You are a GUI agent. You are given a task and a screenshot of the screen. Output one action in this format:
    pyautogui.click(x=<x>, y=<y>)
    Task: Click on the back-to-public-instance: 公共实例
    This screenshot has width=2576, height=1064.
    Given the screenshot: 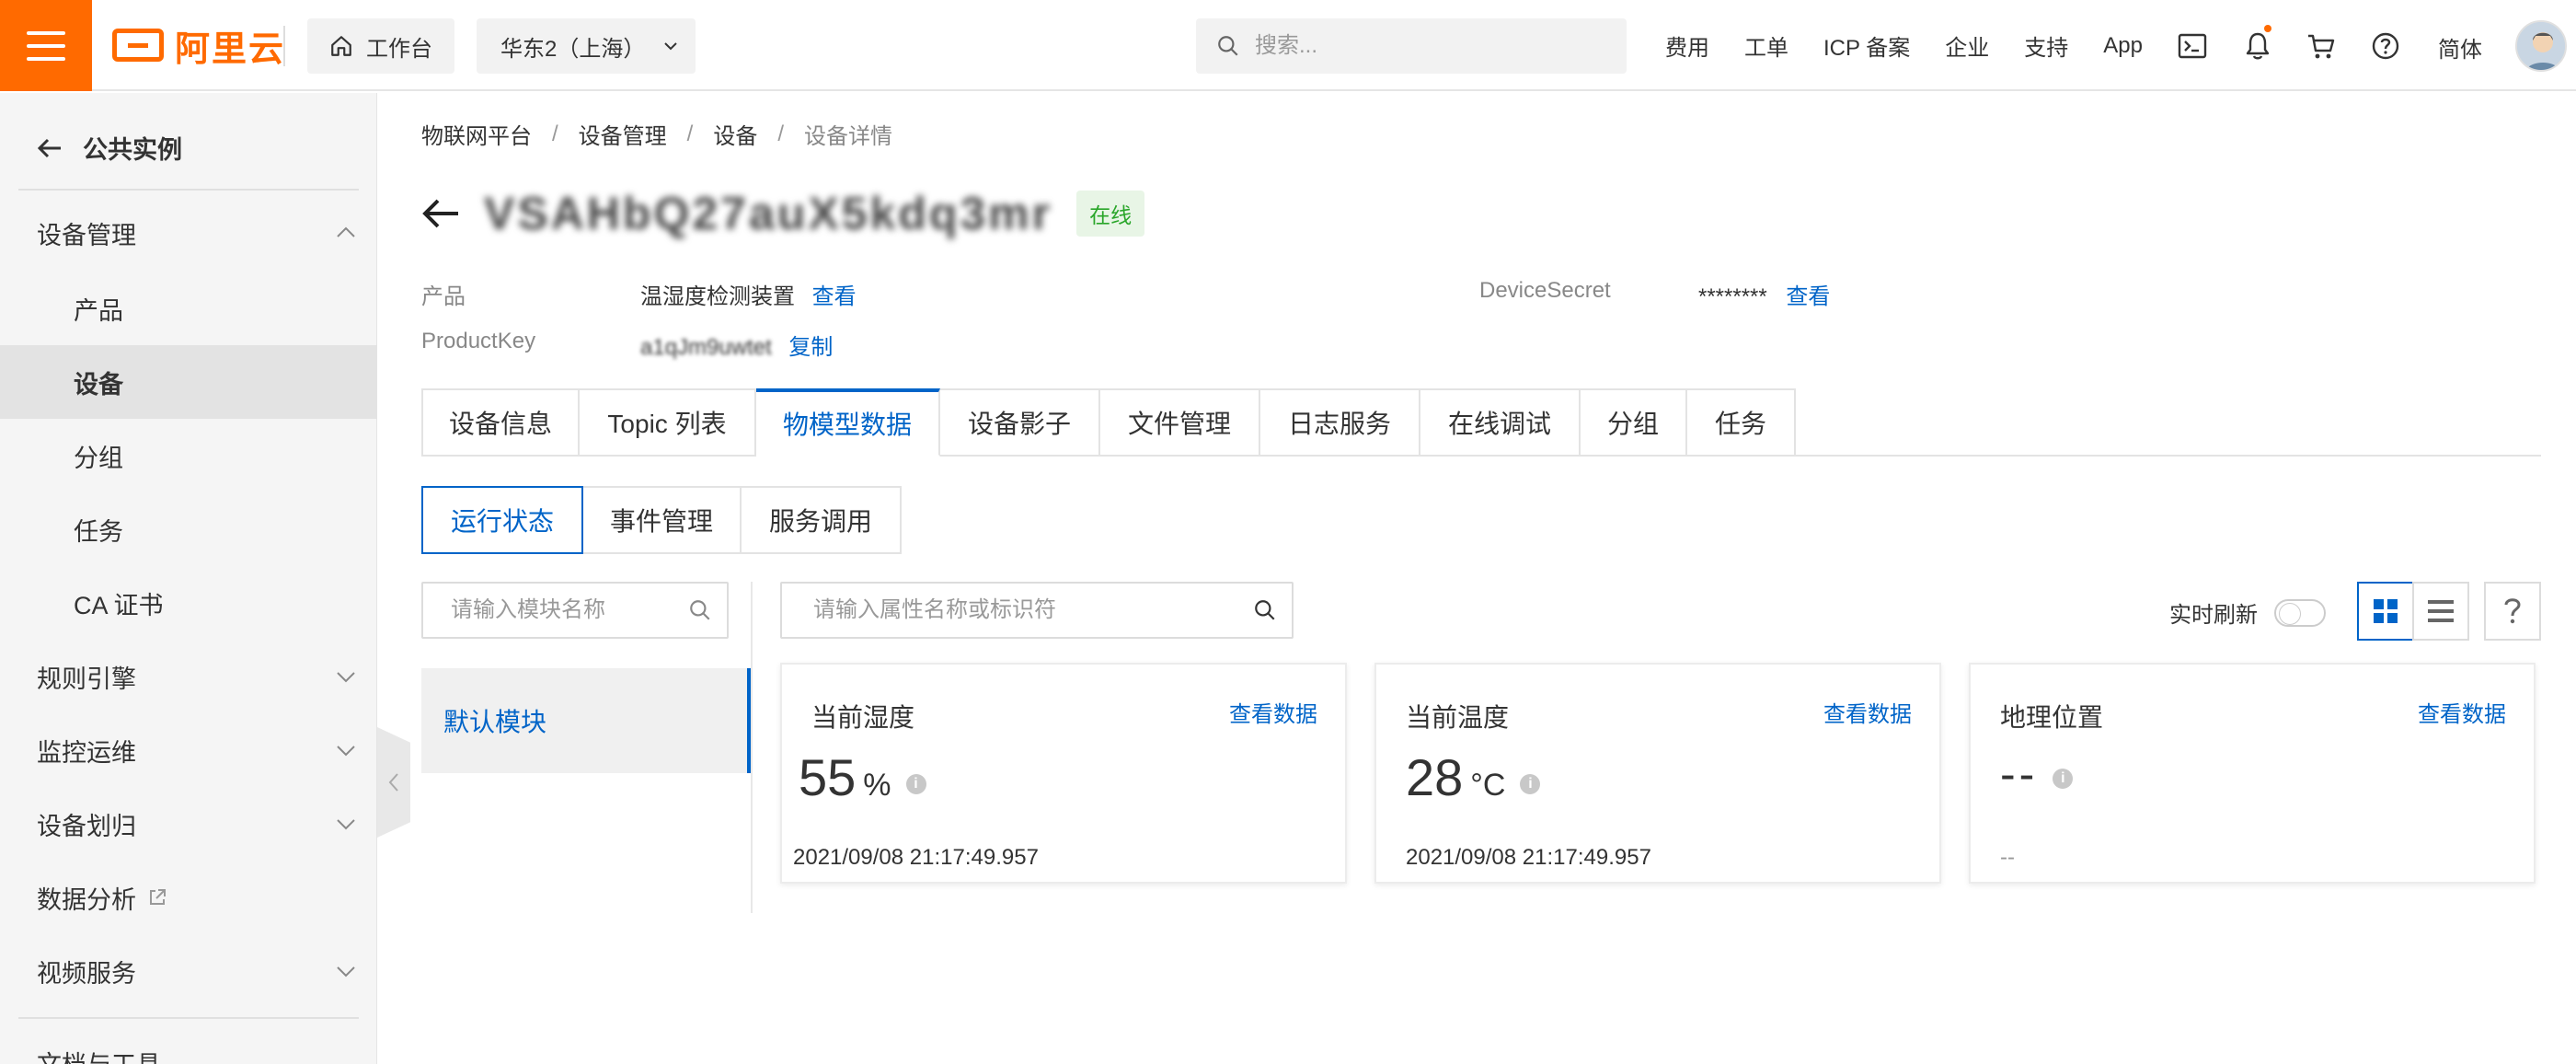 What is the action you would take?
    pyautogui.click(x=109, y=148)
    